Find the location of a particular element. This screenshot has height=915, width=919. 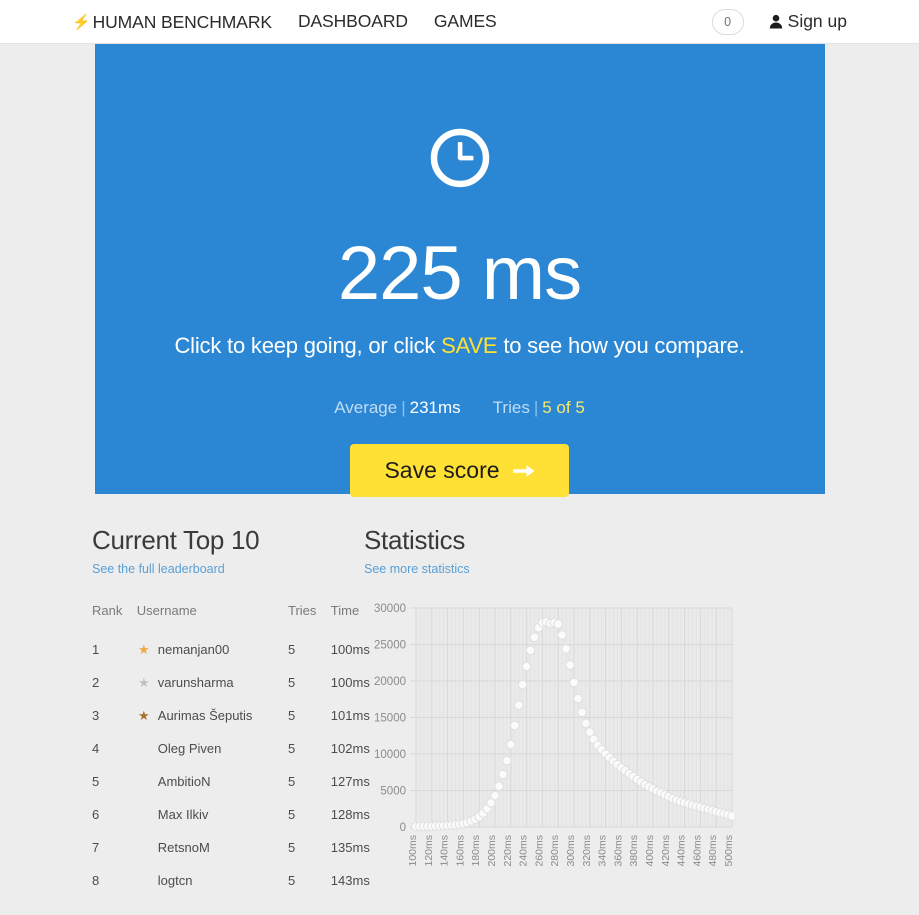

chart-x-tick-label: 460ms is located at coordinates (697, 851).